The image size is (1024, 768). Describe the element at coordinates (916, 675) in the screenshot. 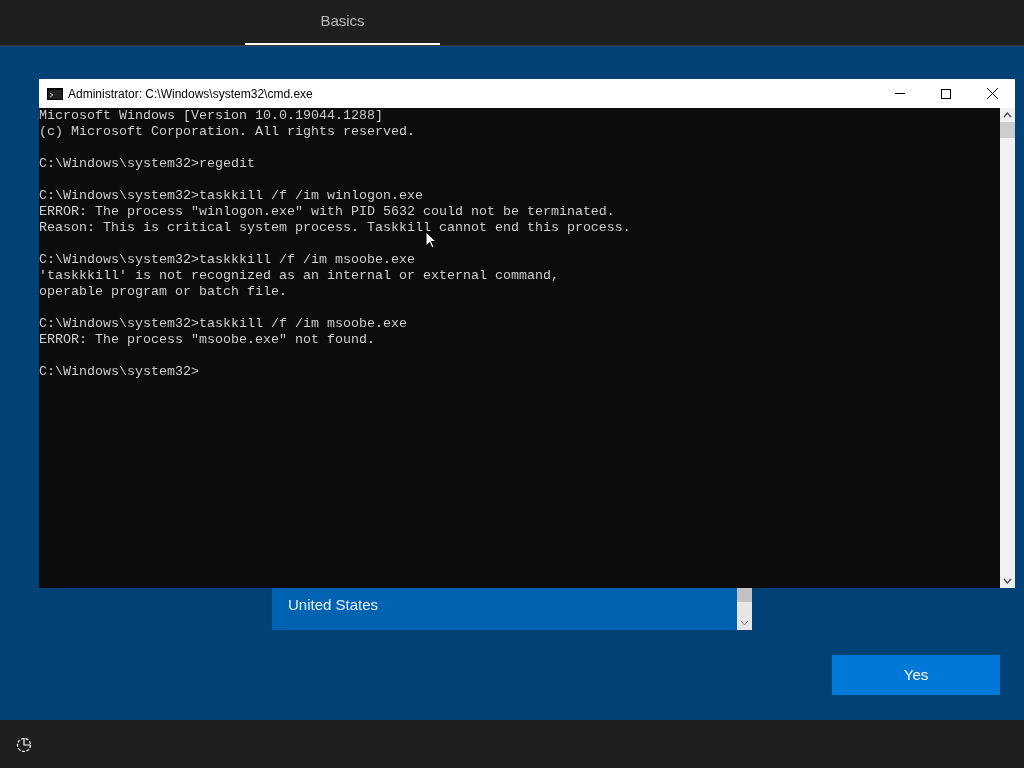

I see `yes-button: Yes` at that location.